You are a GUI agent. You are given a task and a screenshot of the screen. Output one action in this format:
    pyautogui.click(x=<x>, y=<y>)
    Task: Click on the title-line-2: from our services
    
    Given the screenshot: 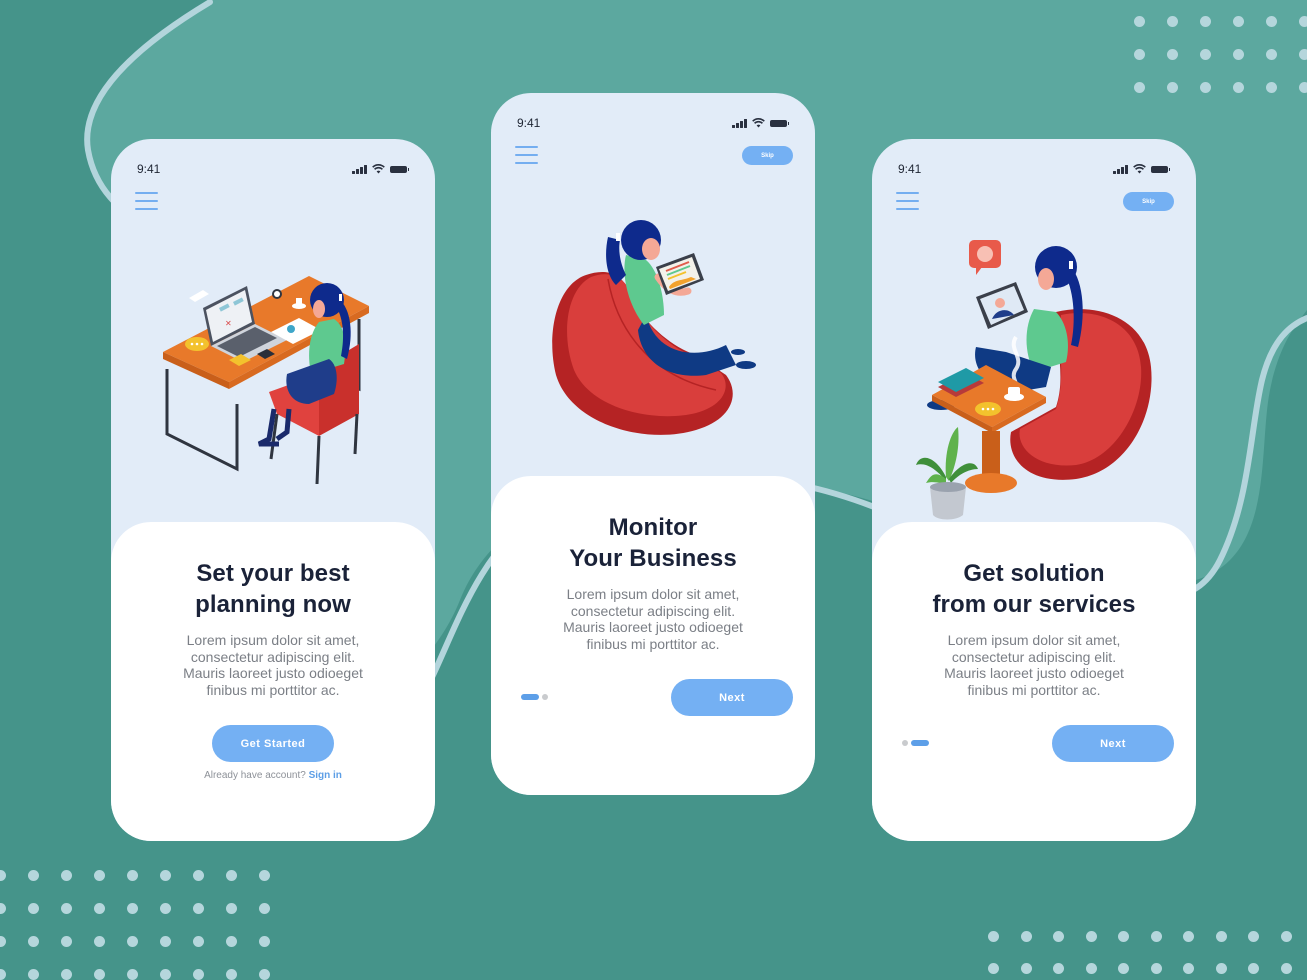 What is the action you would take?
    pyautogui.click(x=1034, y=604)
    